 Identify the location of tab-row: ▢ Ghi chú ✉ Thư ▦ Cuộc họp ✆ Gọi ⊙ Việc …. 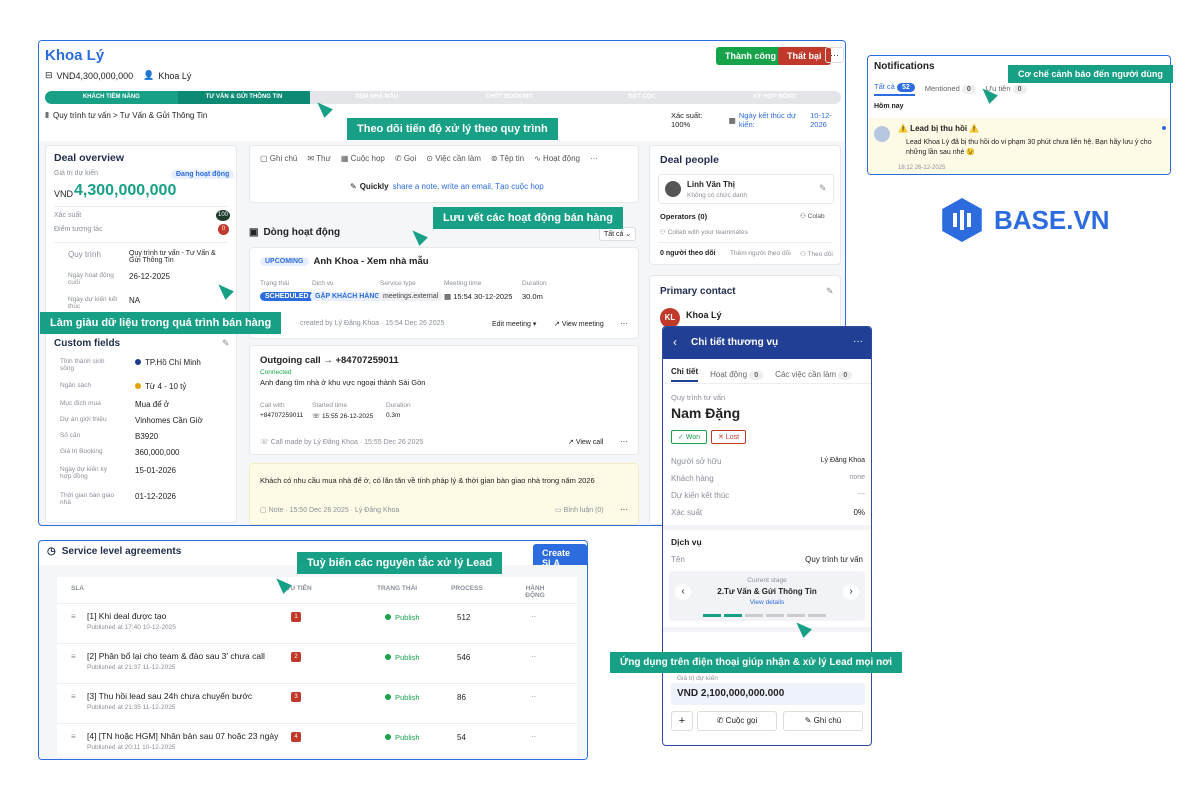
(429, 158).